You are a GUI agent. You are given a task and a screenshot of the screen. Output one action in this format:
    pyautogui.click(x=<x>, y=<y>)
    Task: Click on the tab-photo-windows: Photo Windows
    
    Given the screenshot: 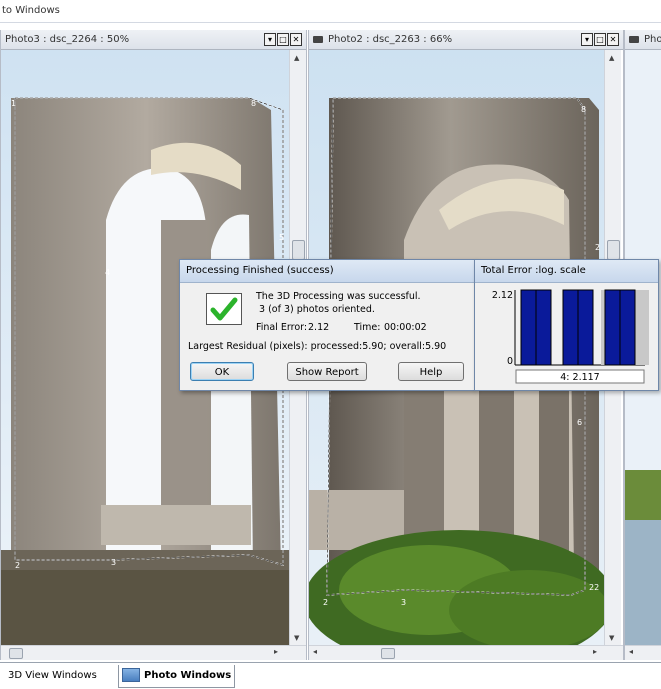 What is the action you would take?
    pyautogui.click(x=176, y=676)
    